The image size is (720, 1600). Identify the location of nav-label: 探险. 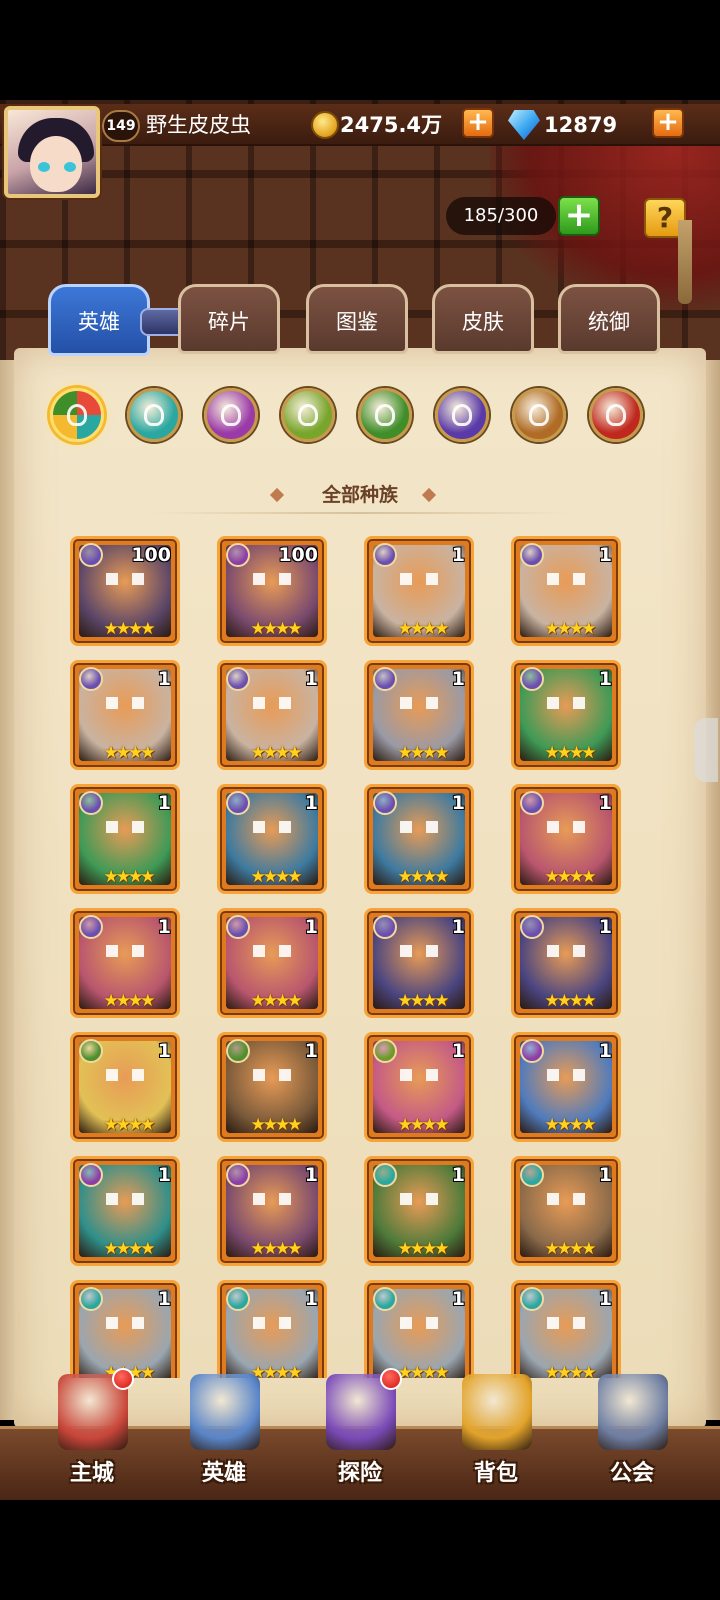
(359, 1473).